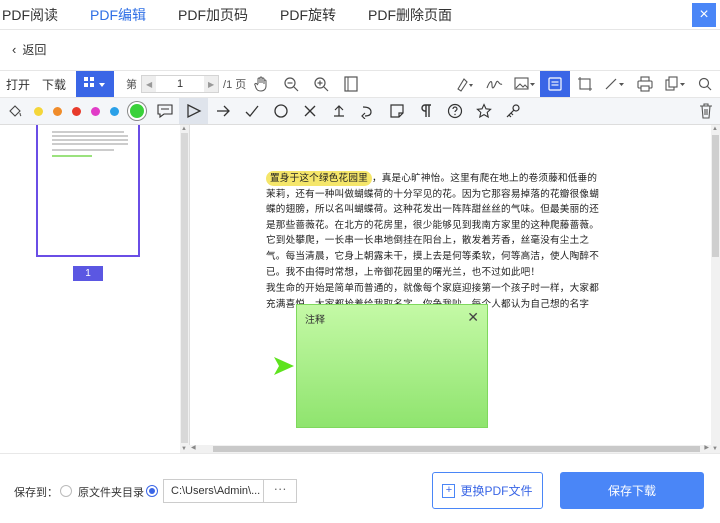 The width and height of the screenshot is (720, 523). Describe the element at coordinates (14, 111) in the screenshot. I see `fill-bucket-icon` at that location.